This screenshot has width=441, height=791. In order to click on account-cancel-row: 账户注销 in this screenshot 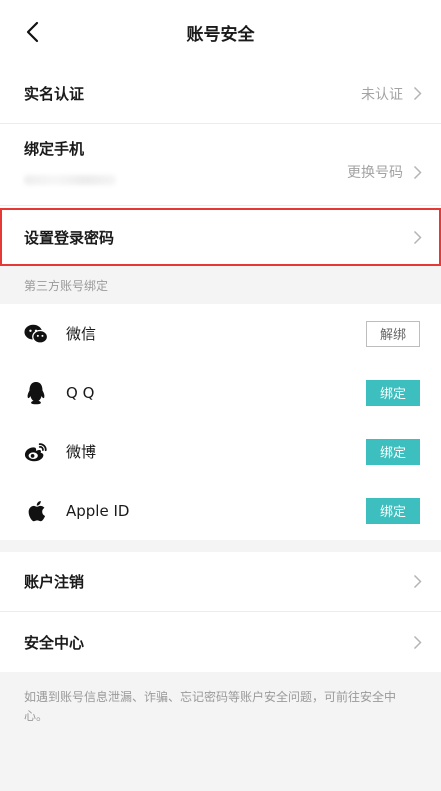, I will do `click(220, 582)`.